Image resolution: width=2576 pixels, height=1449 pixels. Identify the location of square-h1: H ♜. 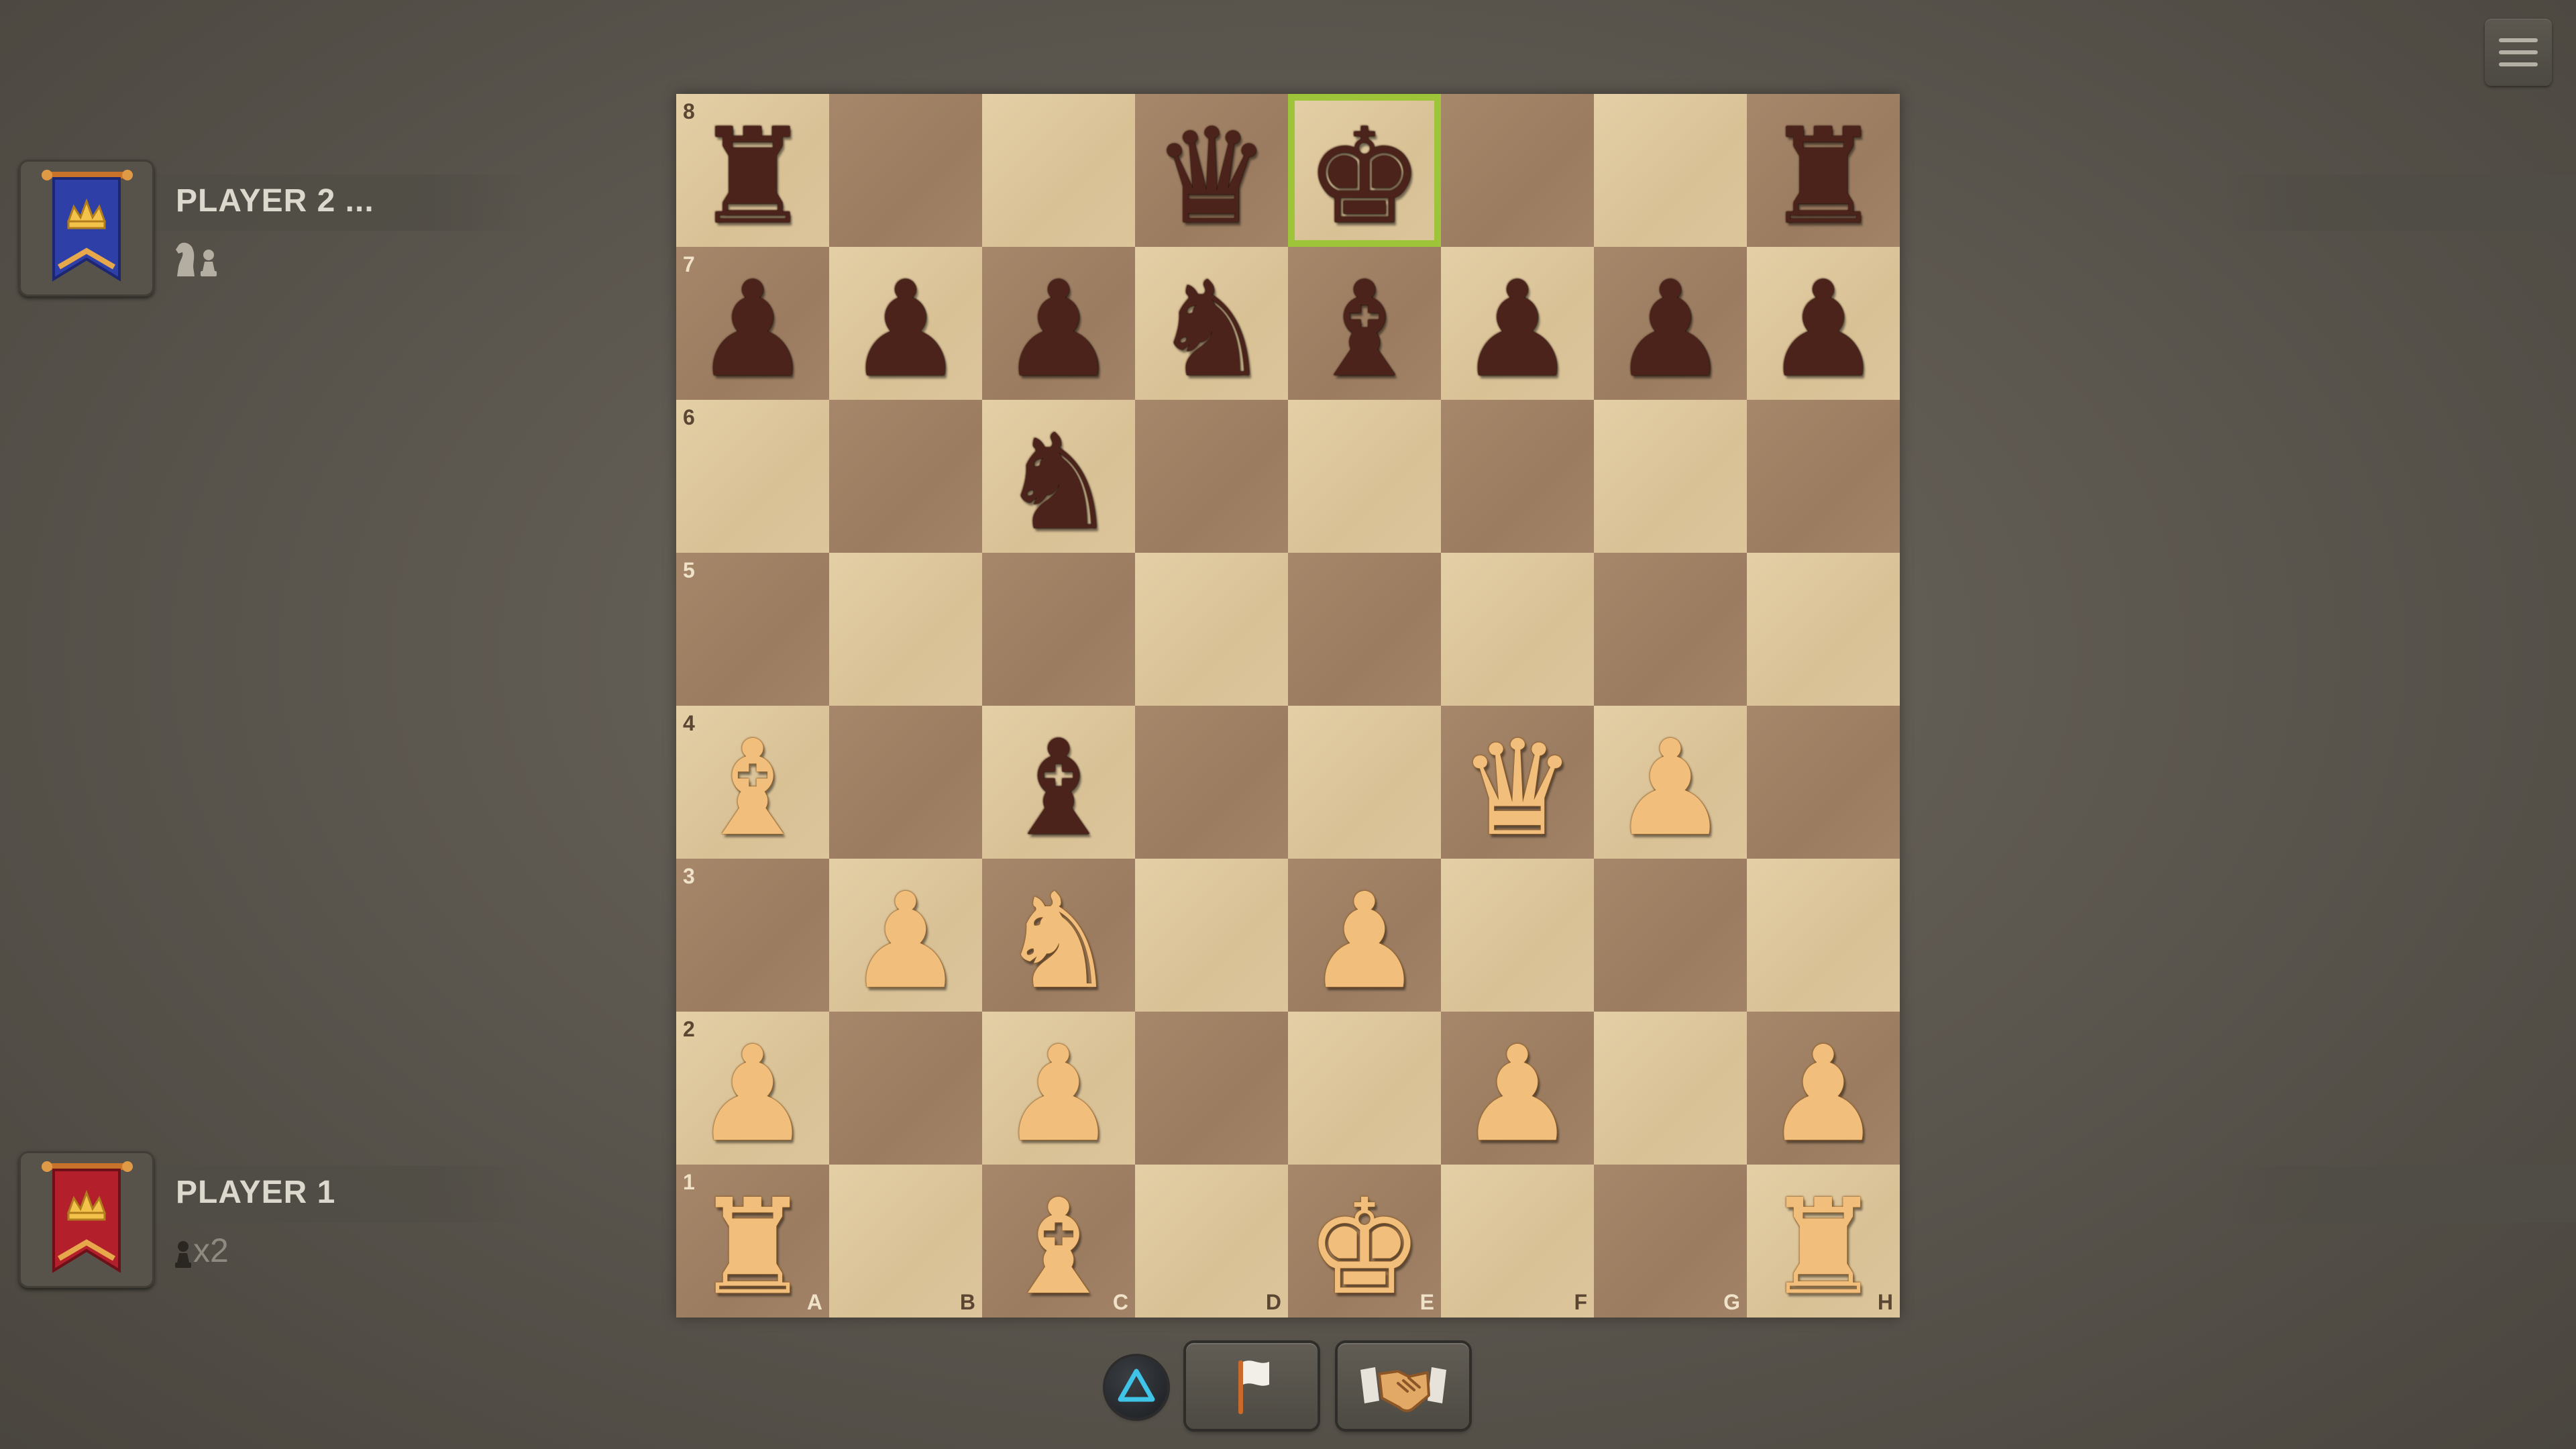
(1823, 1241).